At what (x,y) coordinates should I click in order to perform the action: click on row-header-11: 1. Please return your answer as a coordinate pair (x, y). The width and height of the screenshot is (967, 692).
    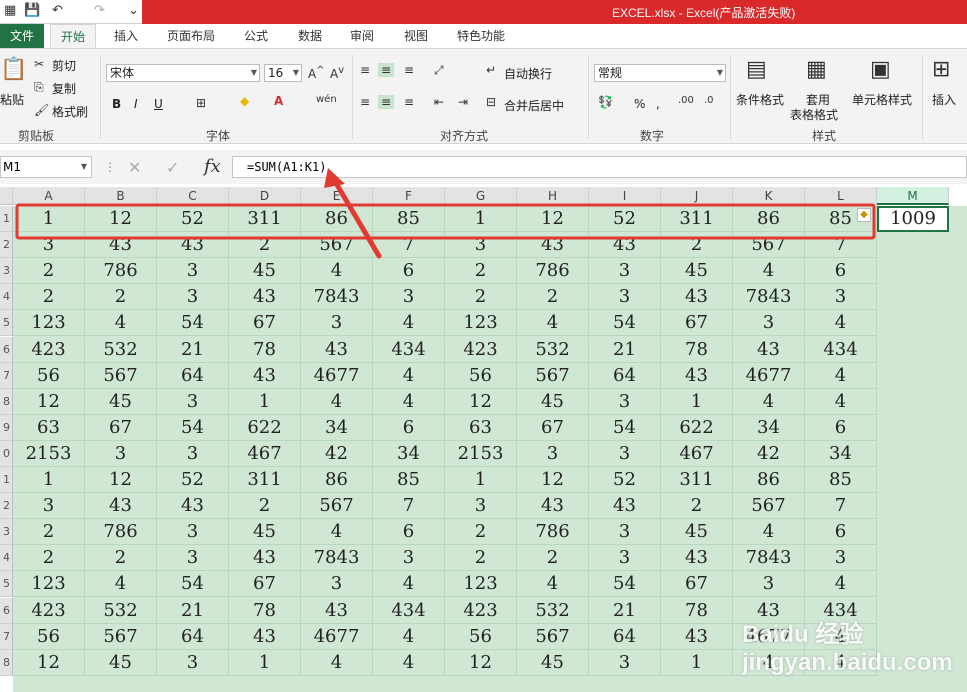
    Looking at the image, I should click on (6, 480).